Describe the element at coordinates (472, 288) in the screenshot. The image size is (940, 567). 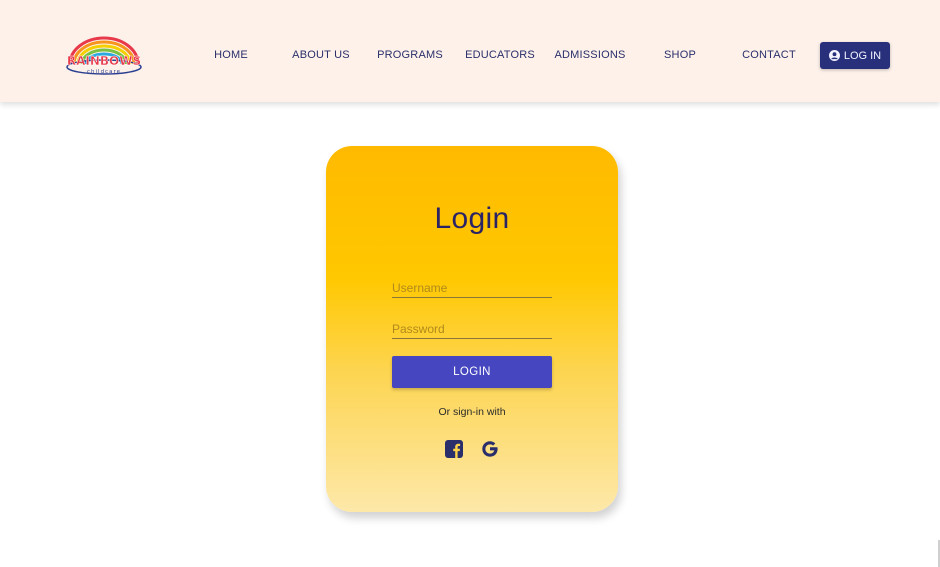
I see `username-input` at that location.